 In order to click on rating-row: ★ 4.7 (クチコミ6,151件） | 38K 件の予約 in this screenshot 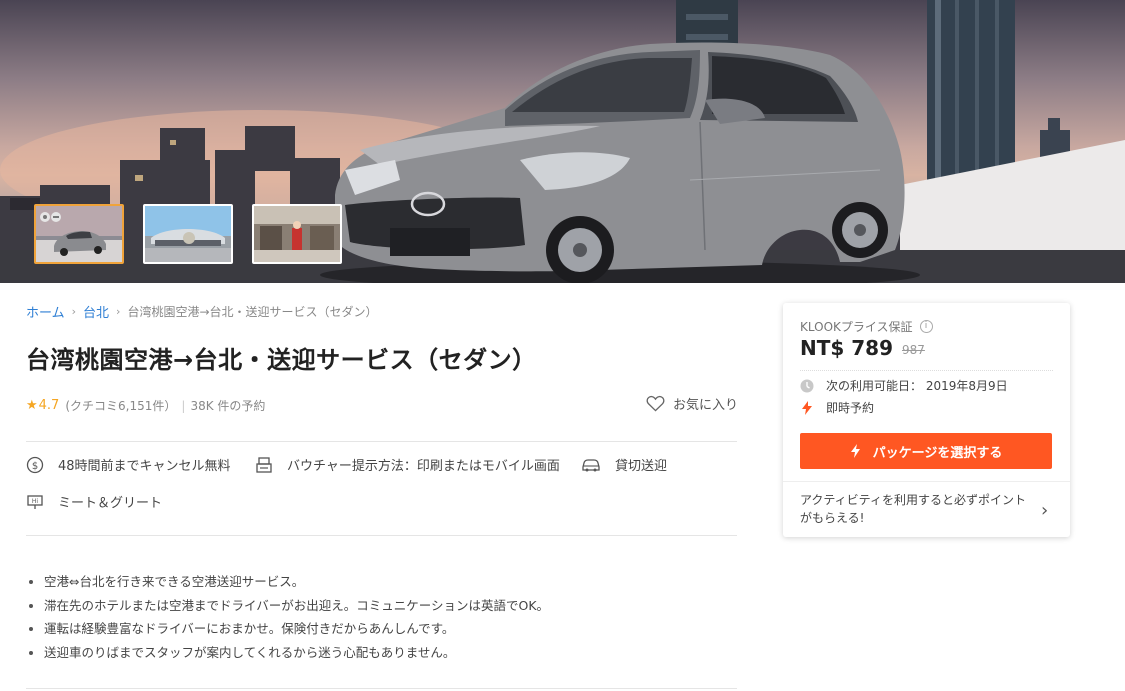, I will do `click(145, 405)`.